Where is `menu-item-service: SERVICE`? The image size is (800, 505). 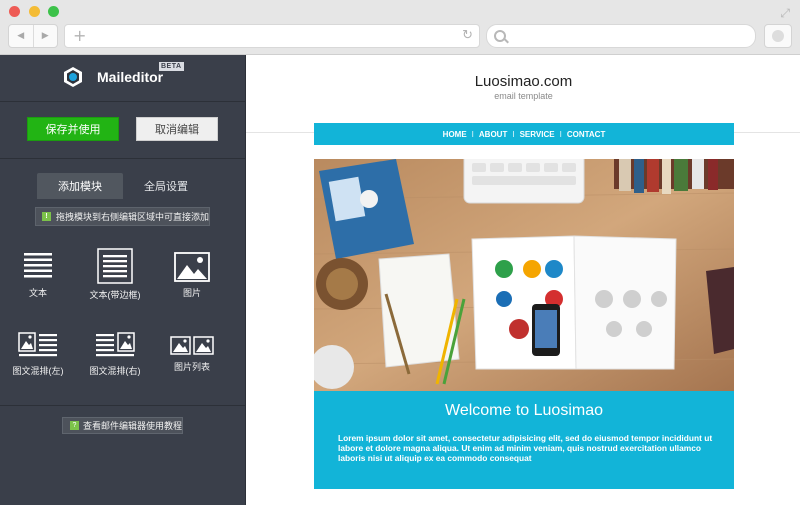
menu-item-service: SERVICE is located at coordinates (537, 134).